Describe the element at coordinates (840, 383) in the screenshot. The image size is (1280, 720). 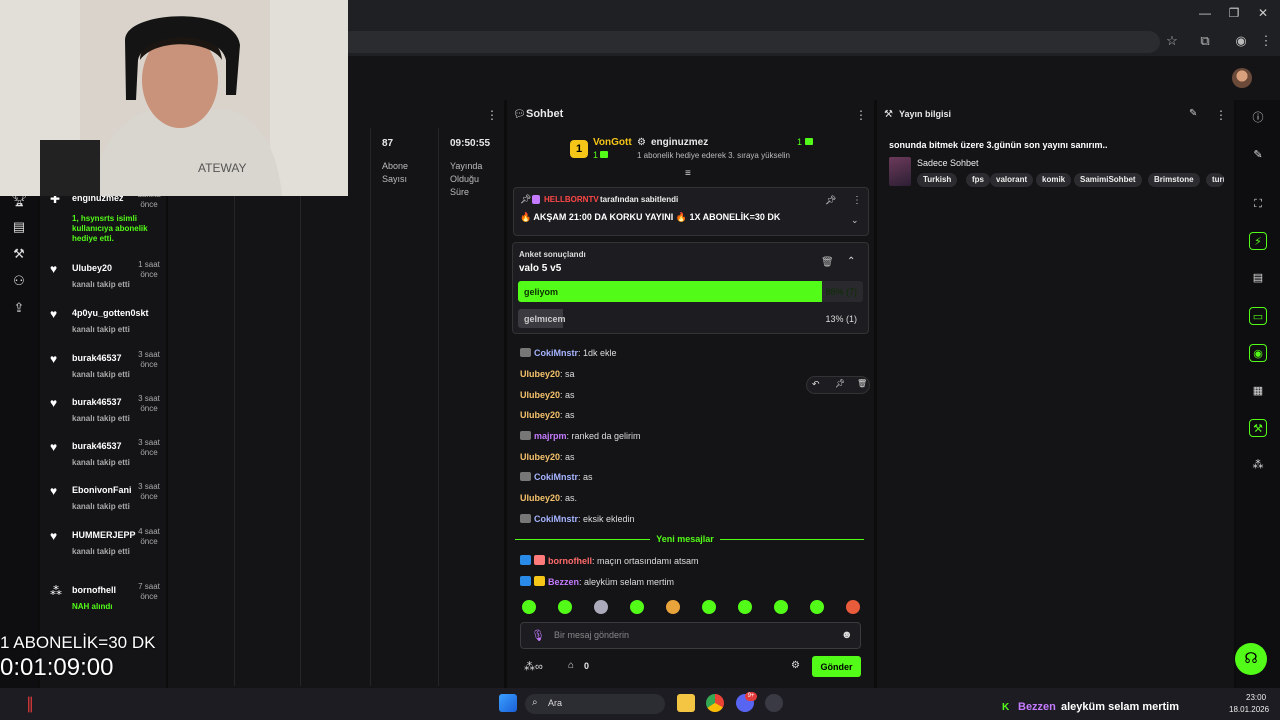
I see `pin-message-icon: 📌︎` at that location.